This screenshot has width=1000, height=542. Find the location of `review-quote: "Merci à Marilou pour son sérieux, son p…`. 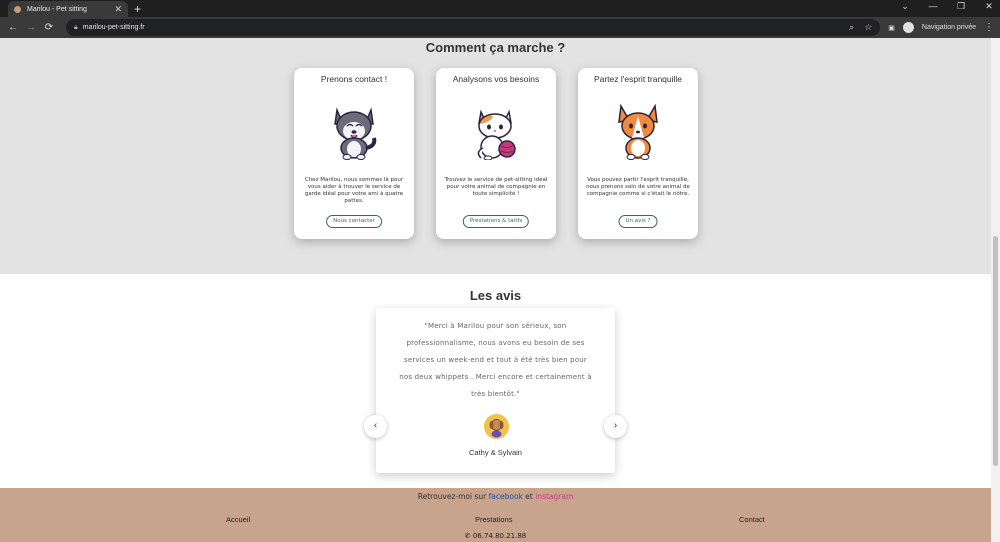

review-quote: "Merci à Marilou pour son sérieux, son p… is located at coordinates (495, 360).